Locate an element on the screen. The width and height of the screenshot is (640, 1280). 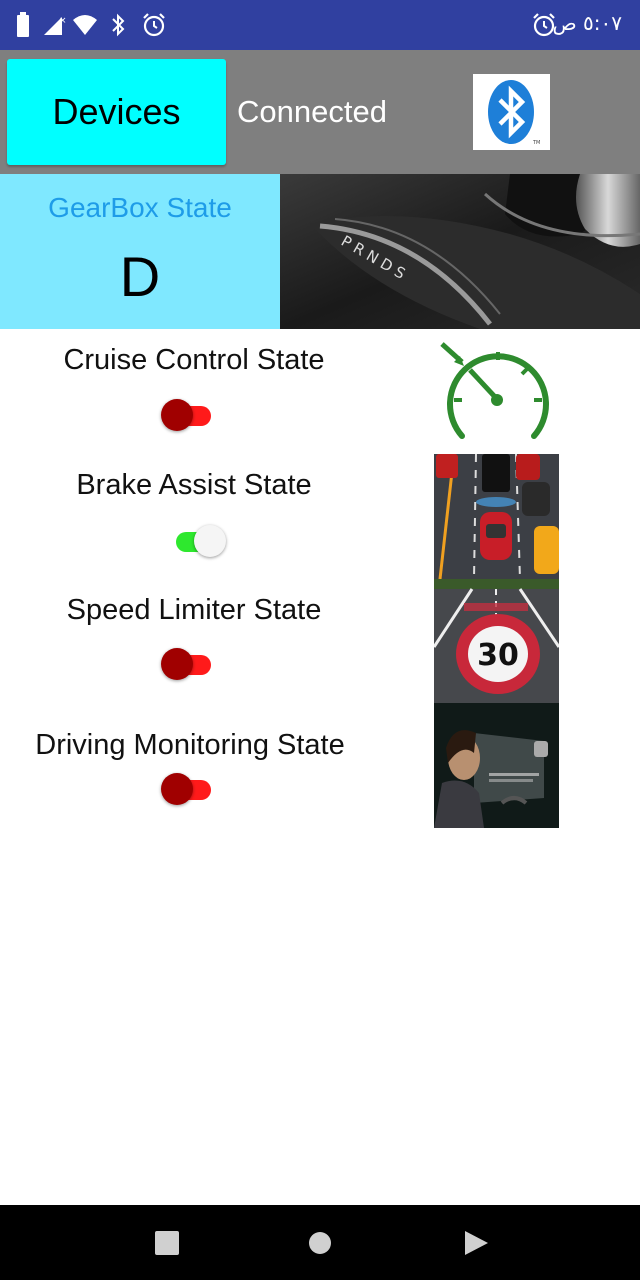
back-button is located at coordinates (476, 1243).